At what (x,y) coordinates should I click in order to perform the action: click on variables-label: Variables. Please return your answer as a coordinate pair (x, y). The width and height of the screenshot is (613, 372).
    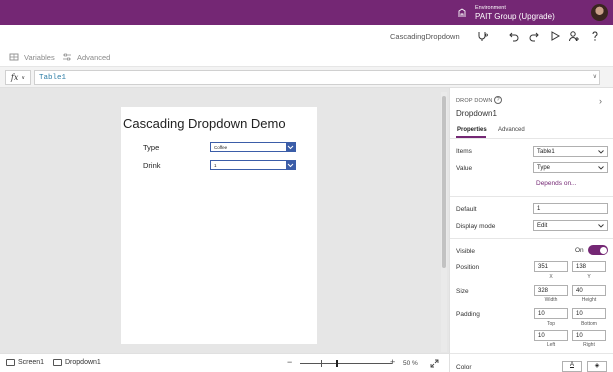
    Looking at the image, I should click on (39, 57).